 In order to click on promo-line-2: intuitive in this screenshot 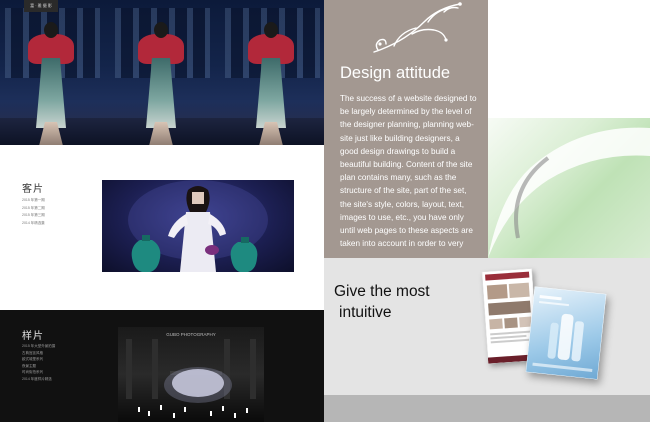, I will do `click(365, 312)`.